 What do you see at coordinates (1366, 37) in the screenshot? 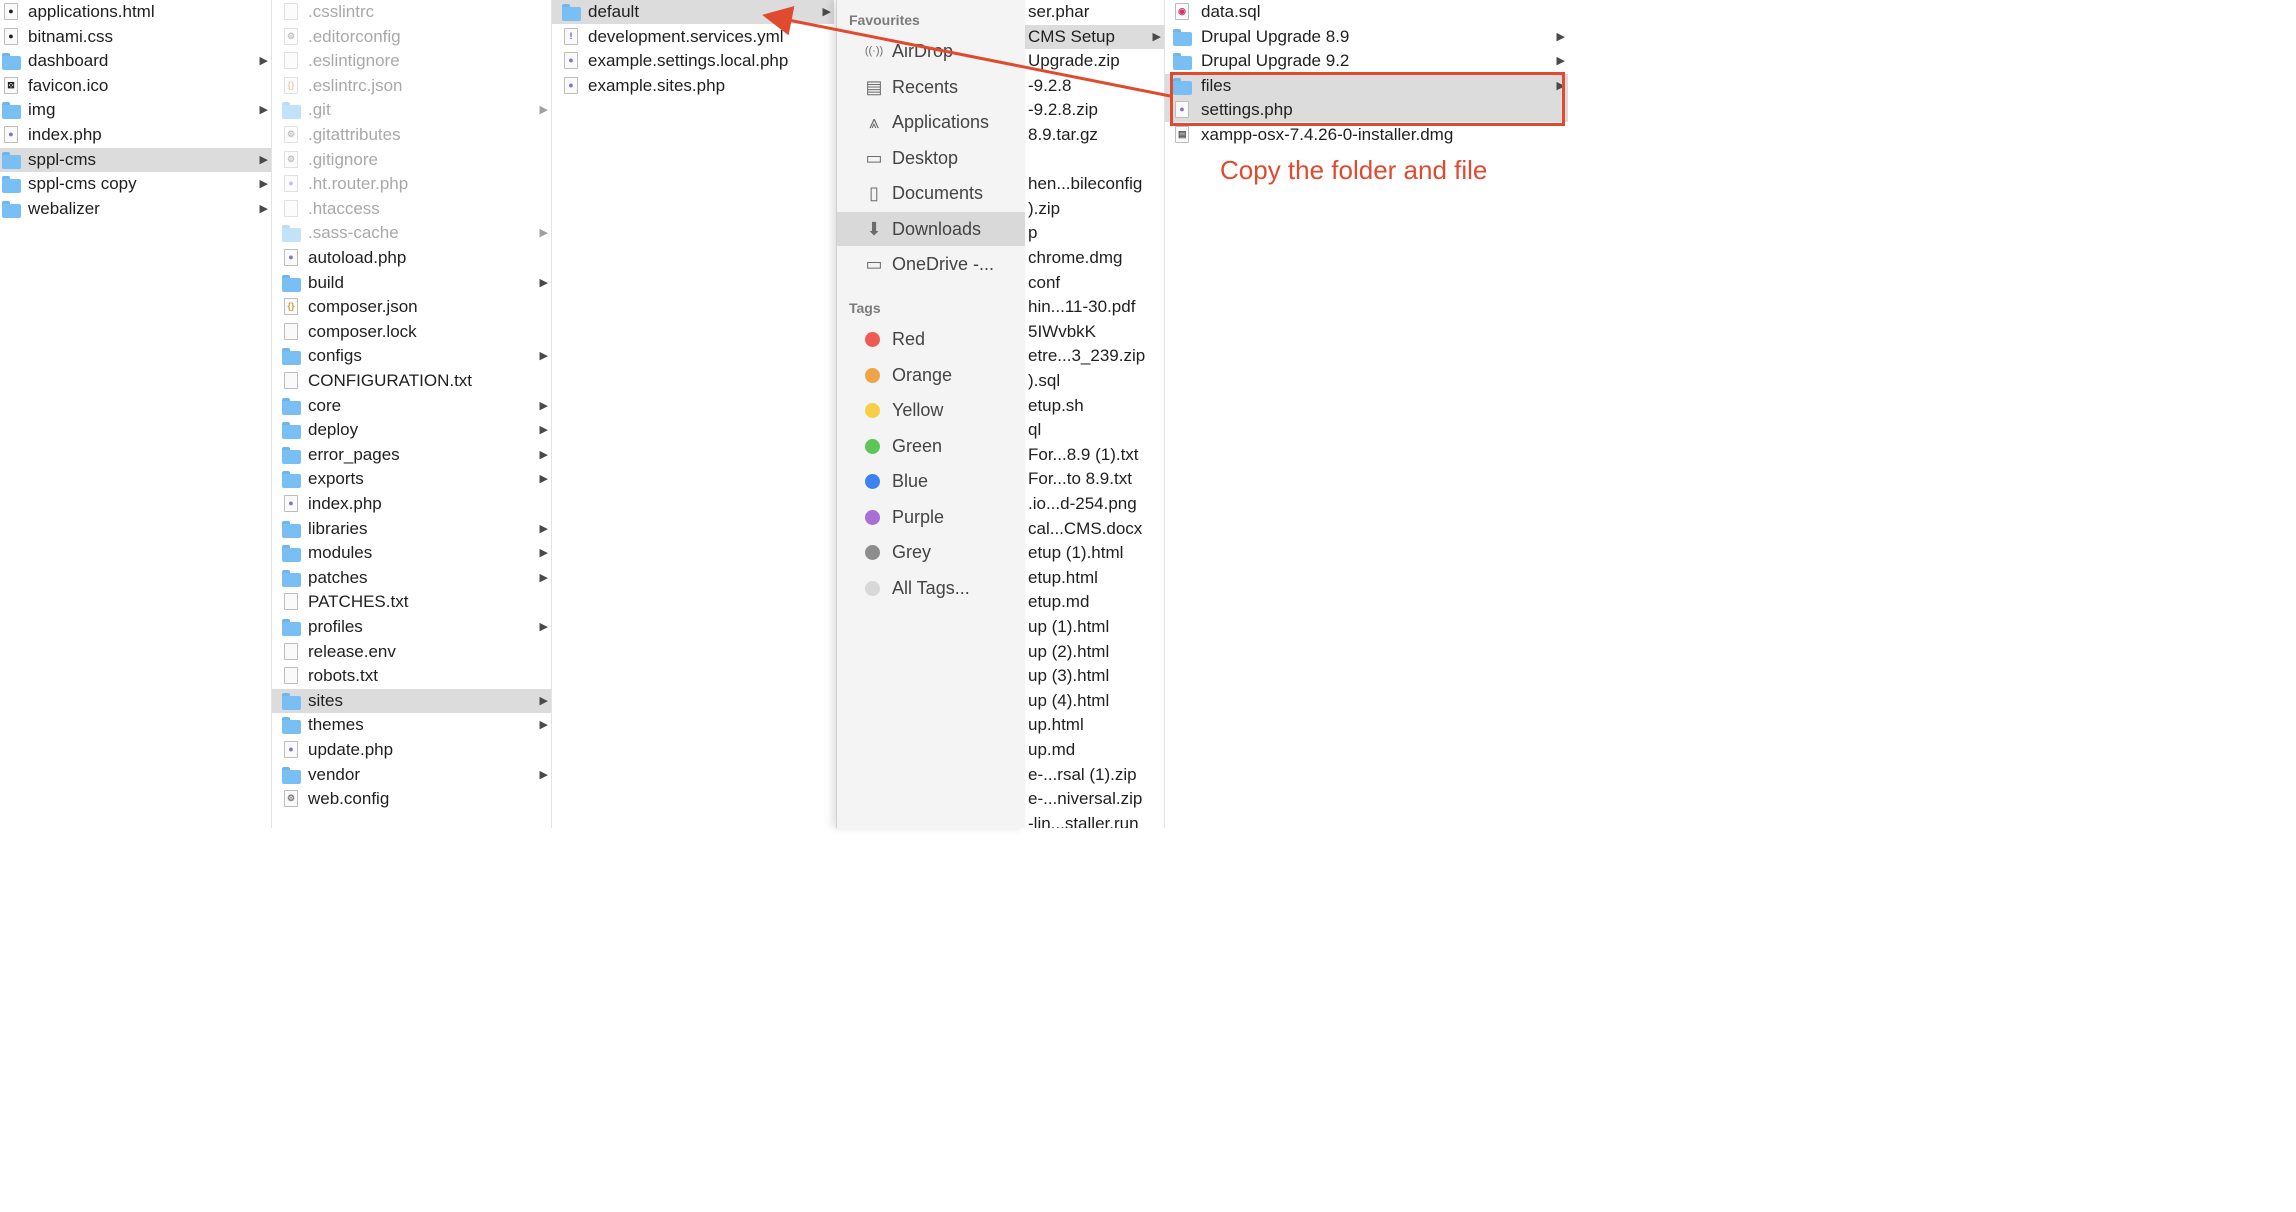
I see `folder-row: Drupal Upgrade 8.9 ▶` at bounding box center [1366, 37].